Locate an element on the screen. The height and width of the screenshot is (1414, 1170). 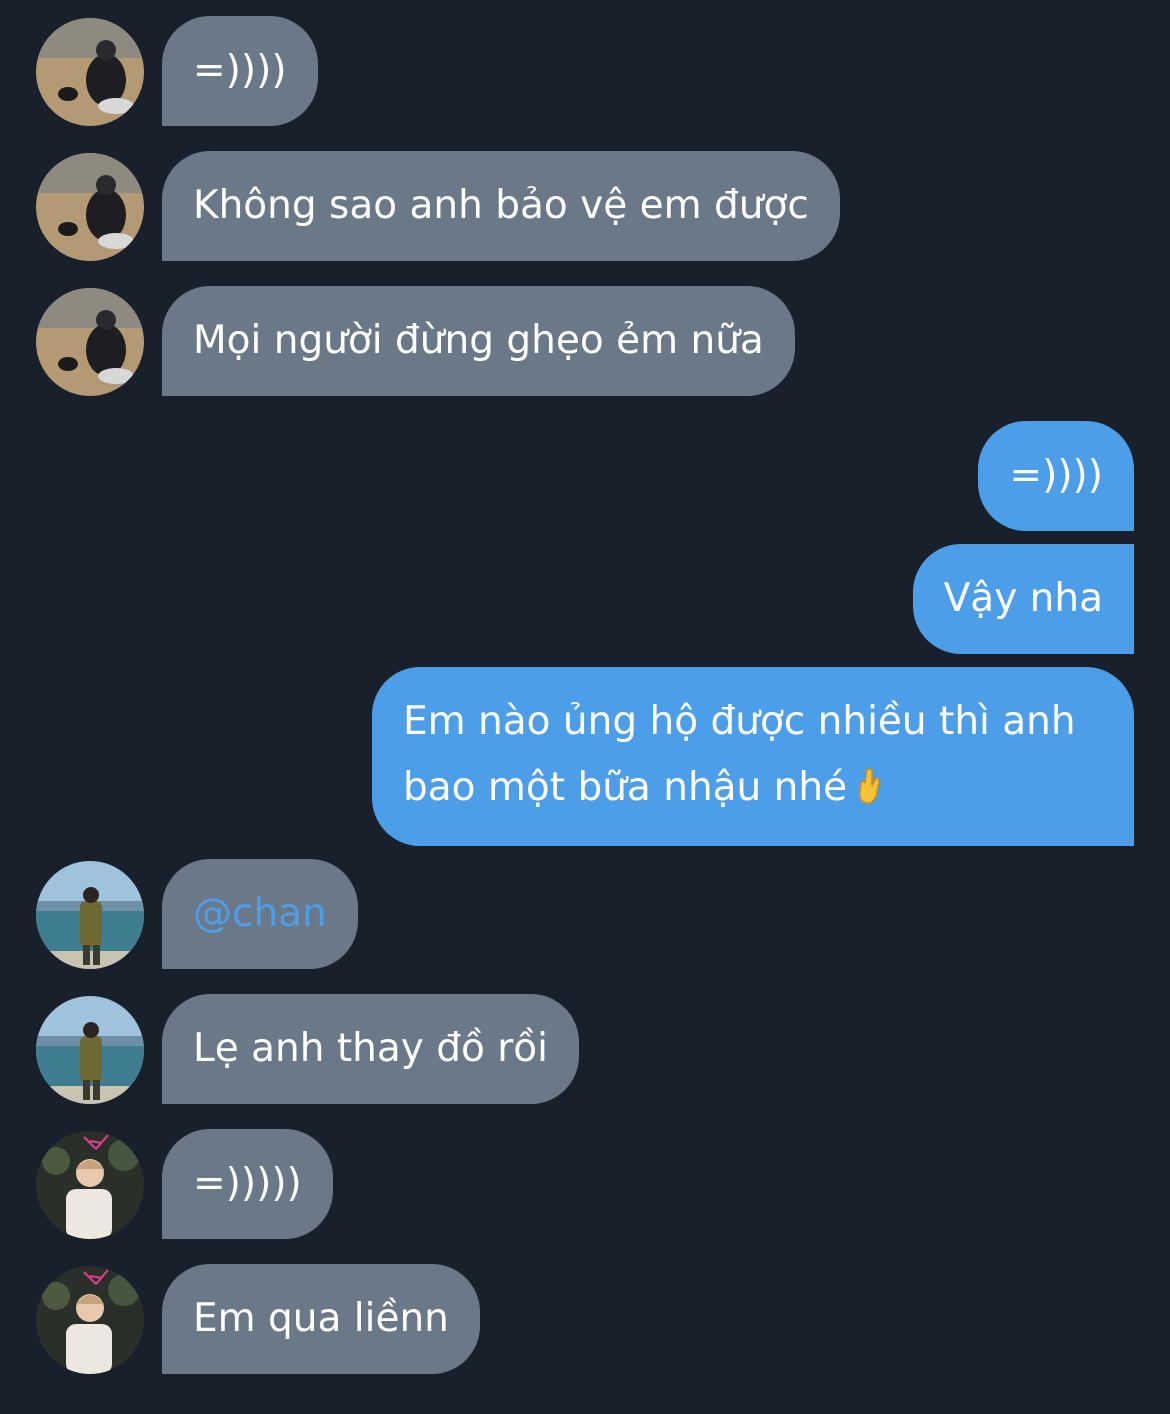
message-incoming: =))))) is located at coordinates (585, 1184).